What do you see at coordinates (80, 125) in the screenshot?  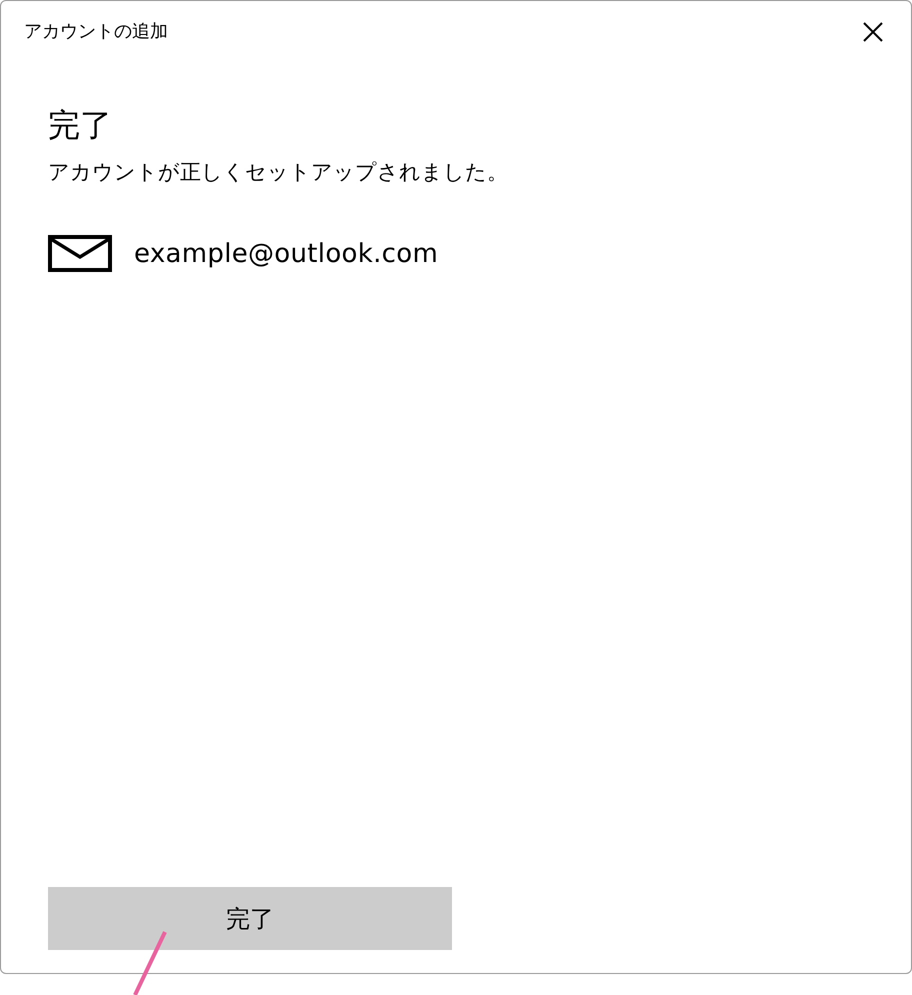 I see `page-heading: 完了` at bounding box center [80, 125].